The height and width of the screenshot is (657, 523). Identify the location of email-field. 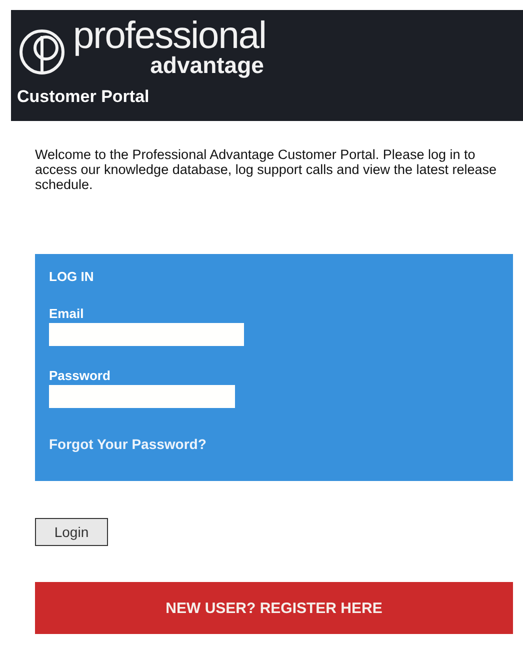
(146, 334).